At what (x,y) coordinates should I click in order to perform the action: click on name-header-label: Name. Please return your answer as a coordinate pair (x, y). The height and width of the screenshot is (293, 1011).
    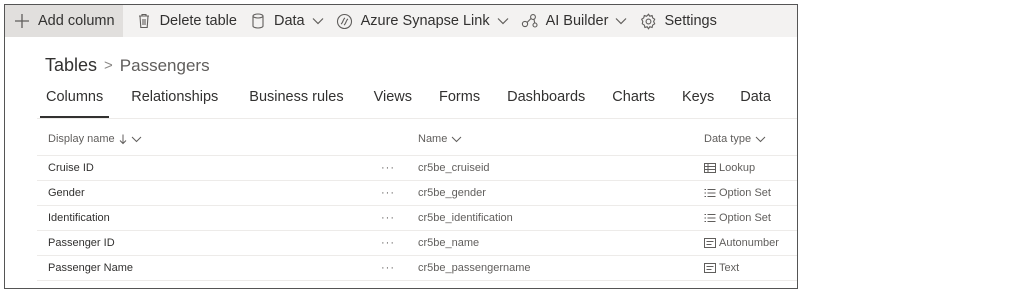
    Looking at the image, I should click on (433, 139).